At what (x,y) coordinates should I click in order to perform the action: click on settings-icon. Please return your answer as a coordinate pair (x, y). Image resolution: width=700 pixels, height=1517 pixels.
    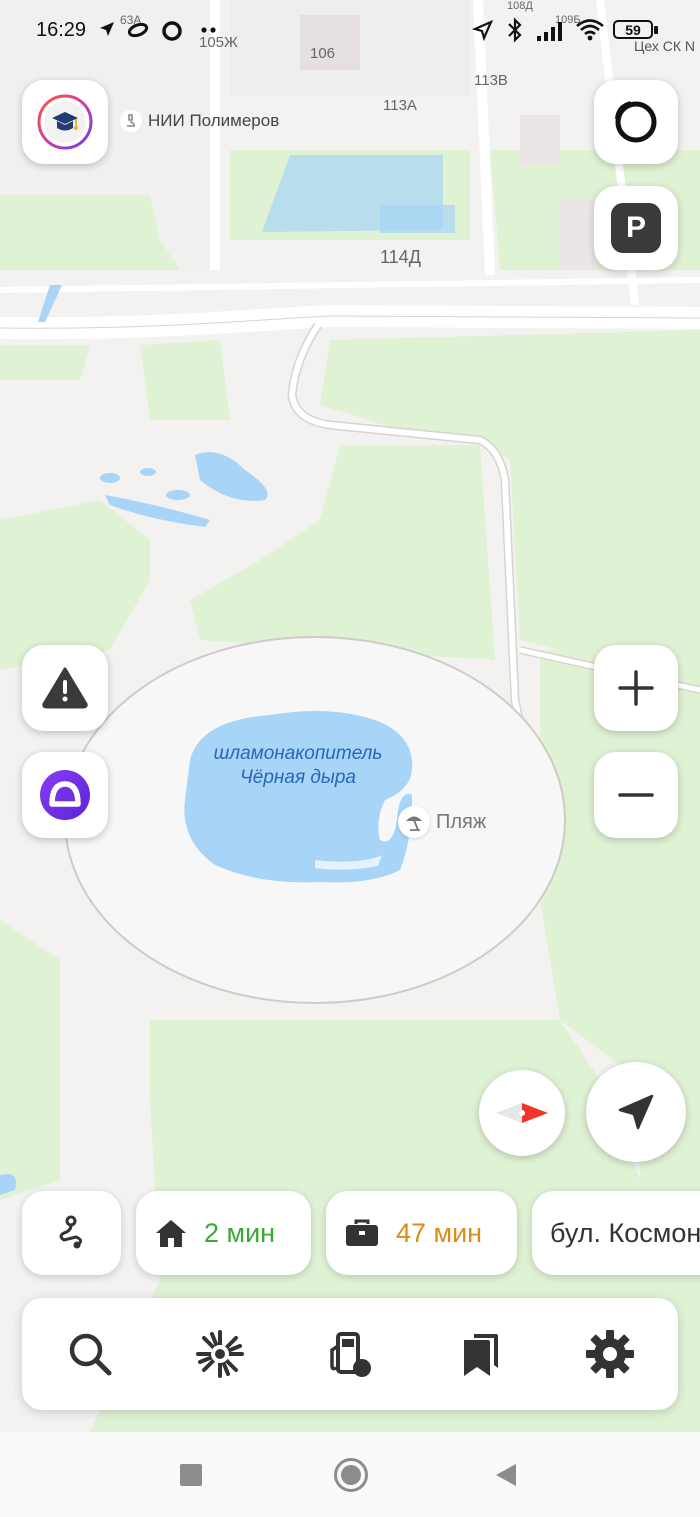
    Looking at the image, I should click on (610, 1354).